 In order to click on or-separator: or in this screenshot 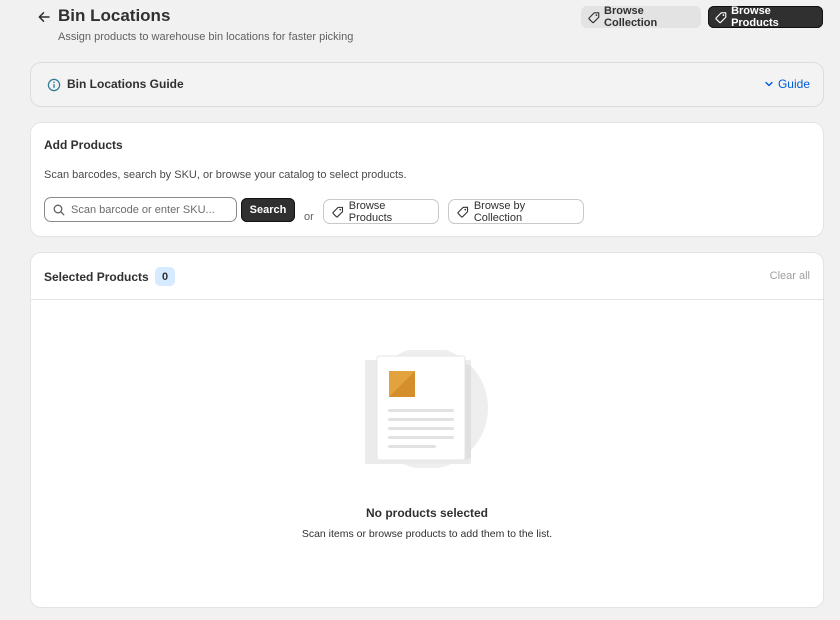, I will do `click(309, 217)`.